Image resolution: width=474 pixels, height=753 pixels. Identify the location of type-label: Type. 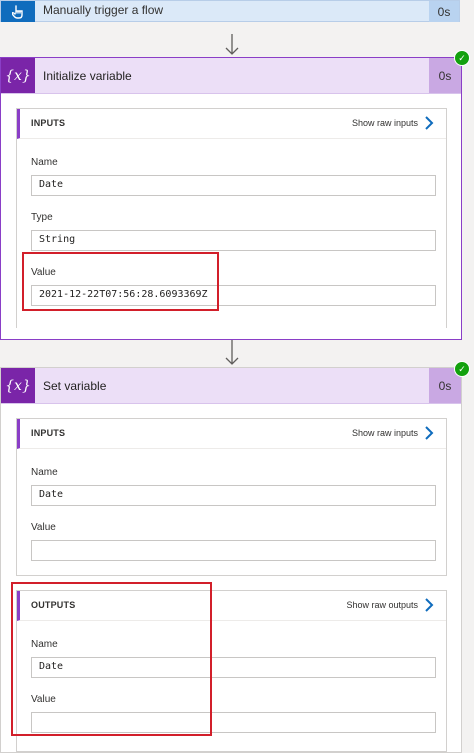
(42, 217).